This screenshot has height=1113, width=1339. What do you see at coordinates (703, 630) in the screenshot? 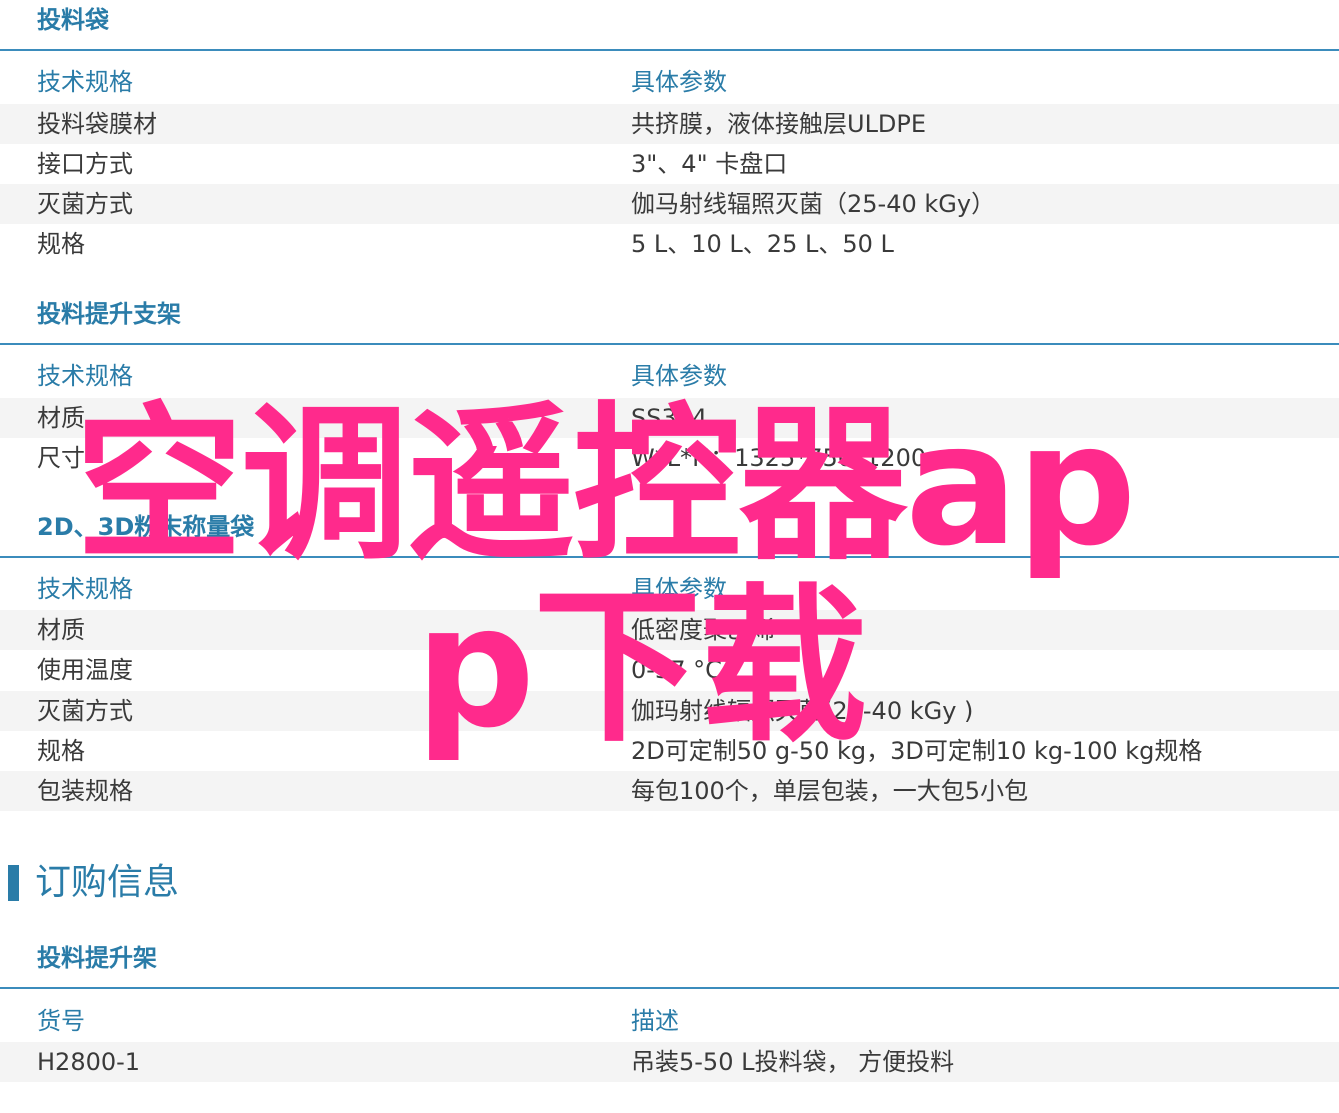
I see `spec-value: 低密度聚乙烯` at bounding box center [703, 630].